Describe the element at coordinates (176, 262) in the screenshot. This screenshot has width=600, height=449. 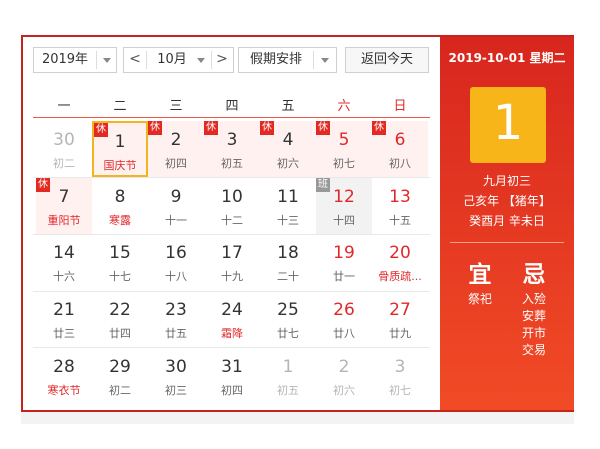
I see `day-cell: 16 十八` at that location.